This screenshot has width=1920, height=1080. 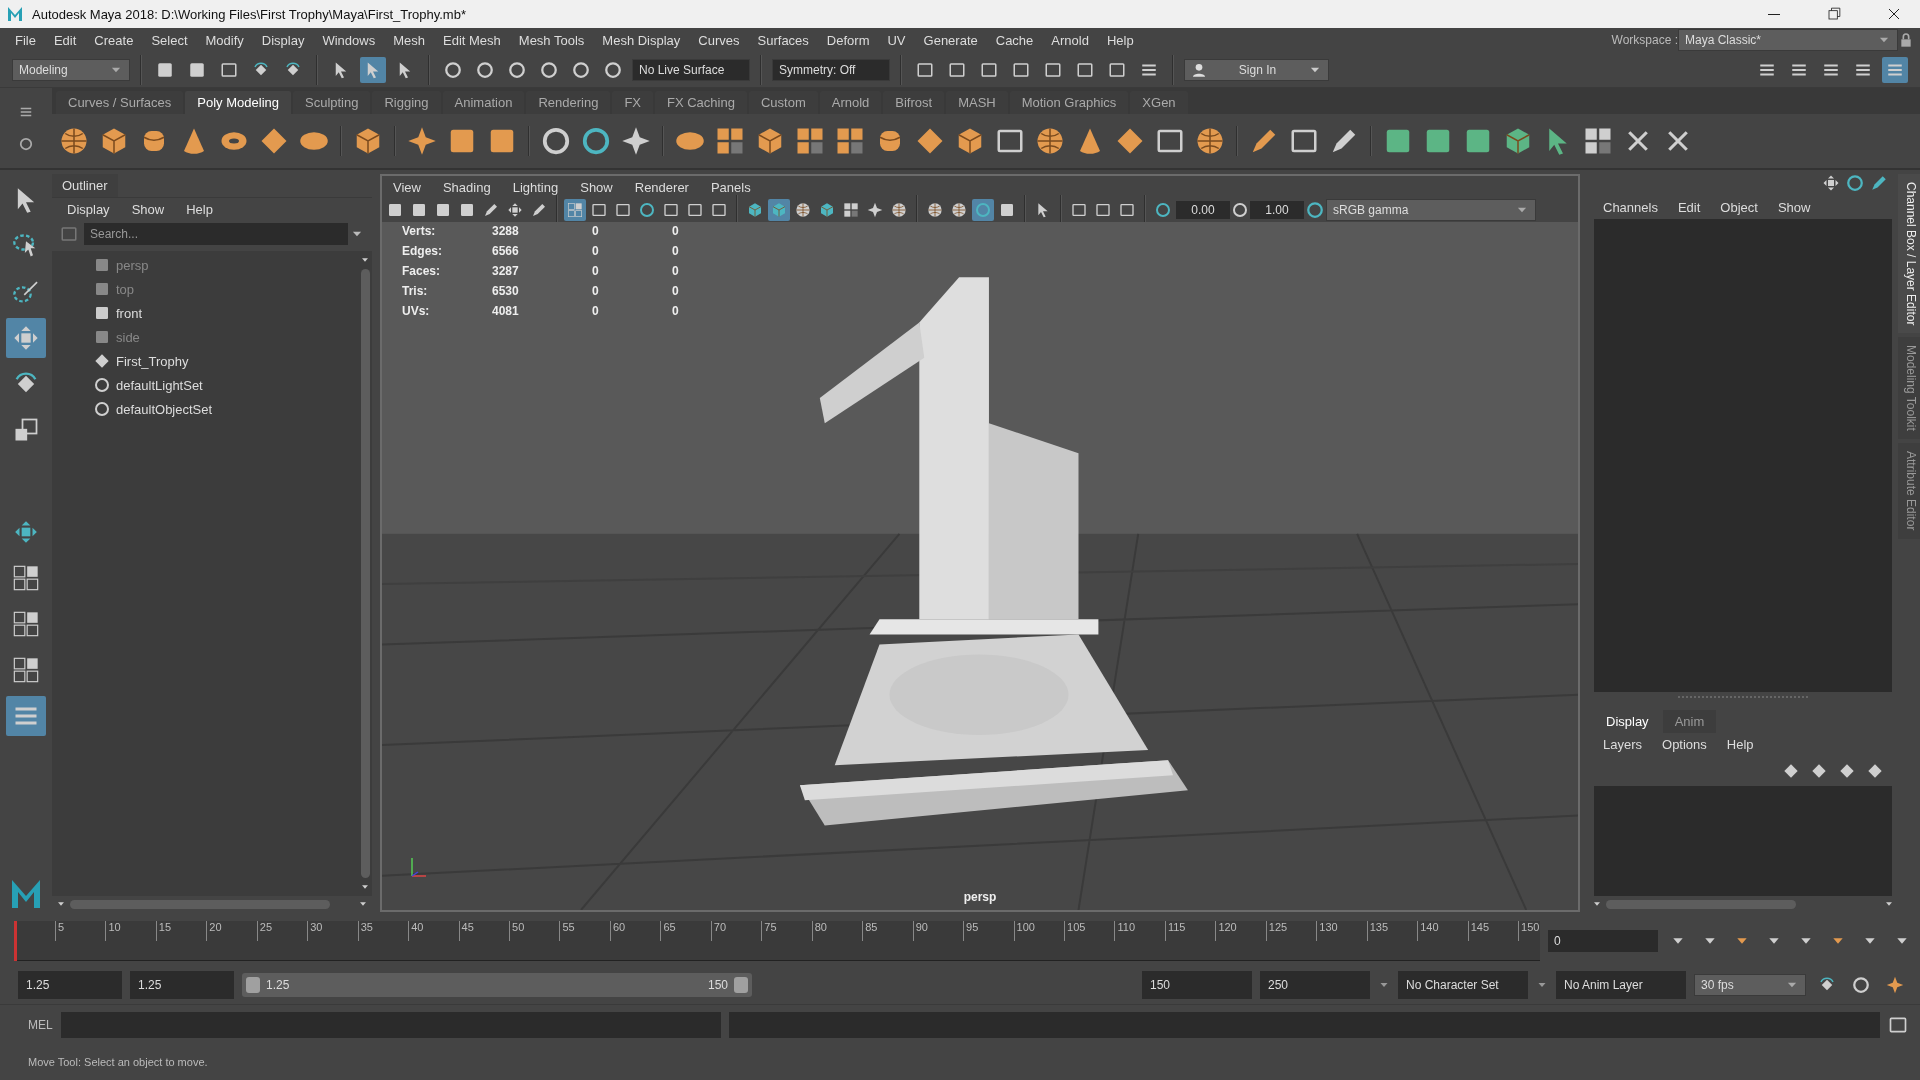 What do you see at coordinates (1750, 985) in the screenshot?
I see `fps-dropdown: 30 fps` at bounding box center [1750, 985].